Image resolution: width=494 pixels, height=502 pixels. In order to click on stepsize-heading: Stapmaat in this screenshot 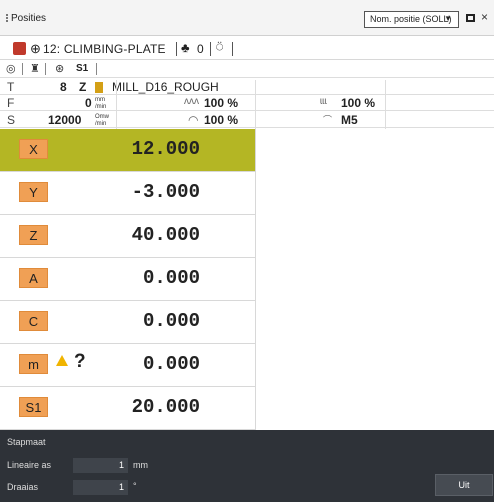, I will do `click(26, 442)`.